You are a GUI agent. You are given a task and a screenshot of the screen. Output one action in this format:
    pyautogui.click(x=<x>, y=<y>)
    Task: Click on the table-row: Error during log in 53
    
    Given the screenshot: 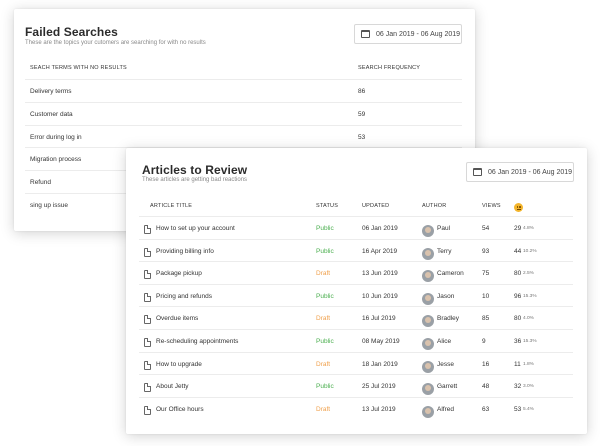 What is the action you would take?
    pyautogui.click(x=243, y=136)
    